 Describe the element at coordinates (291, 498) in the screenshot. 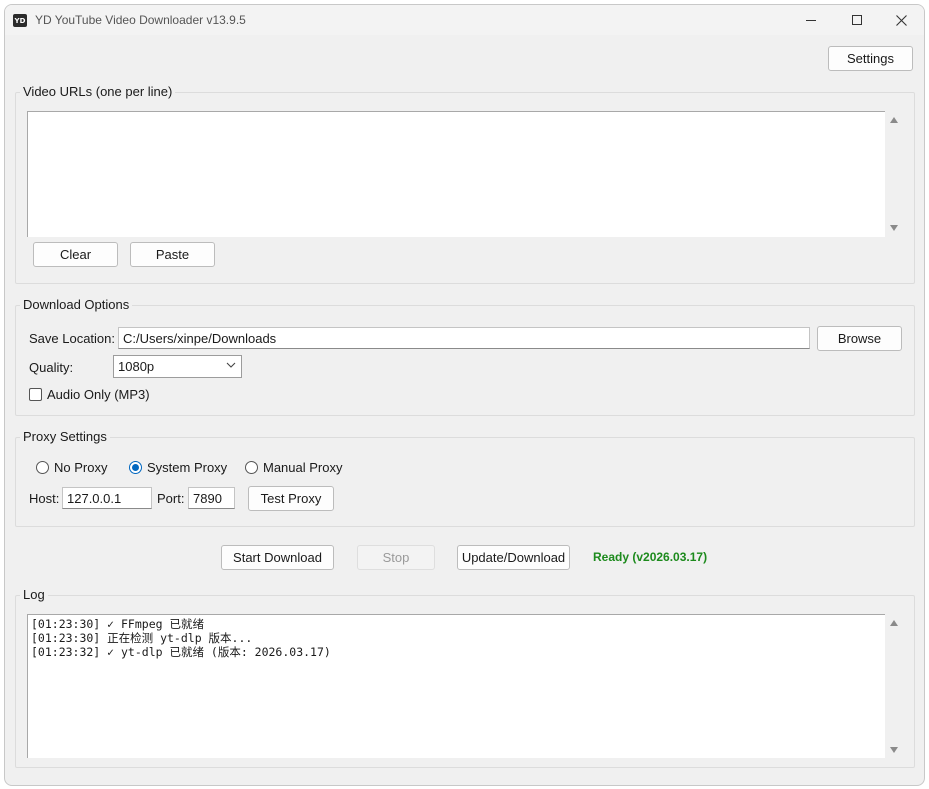

I see `test-proxy-button: Test Proxy` at that location.